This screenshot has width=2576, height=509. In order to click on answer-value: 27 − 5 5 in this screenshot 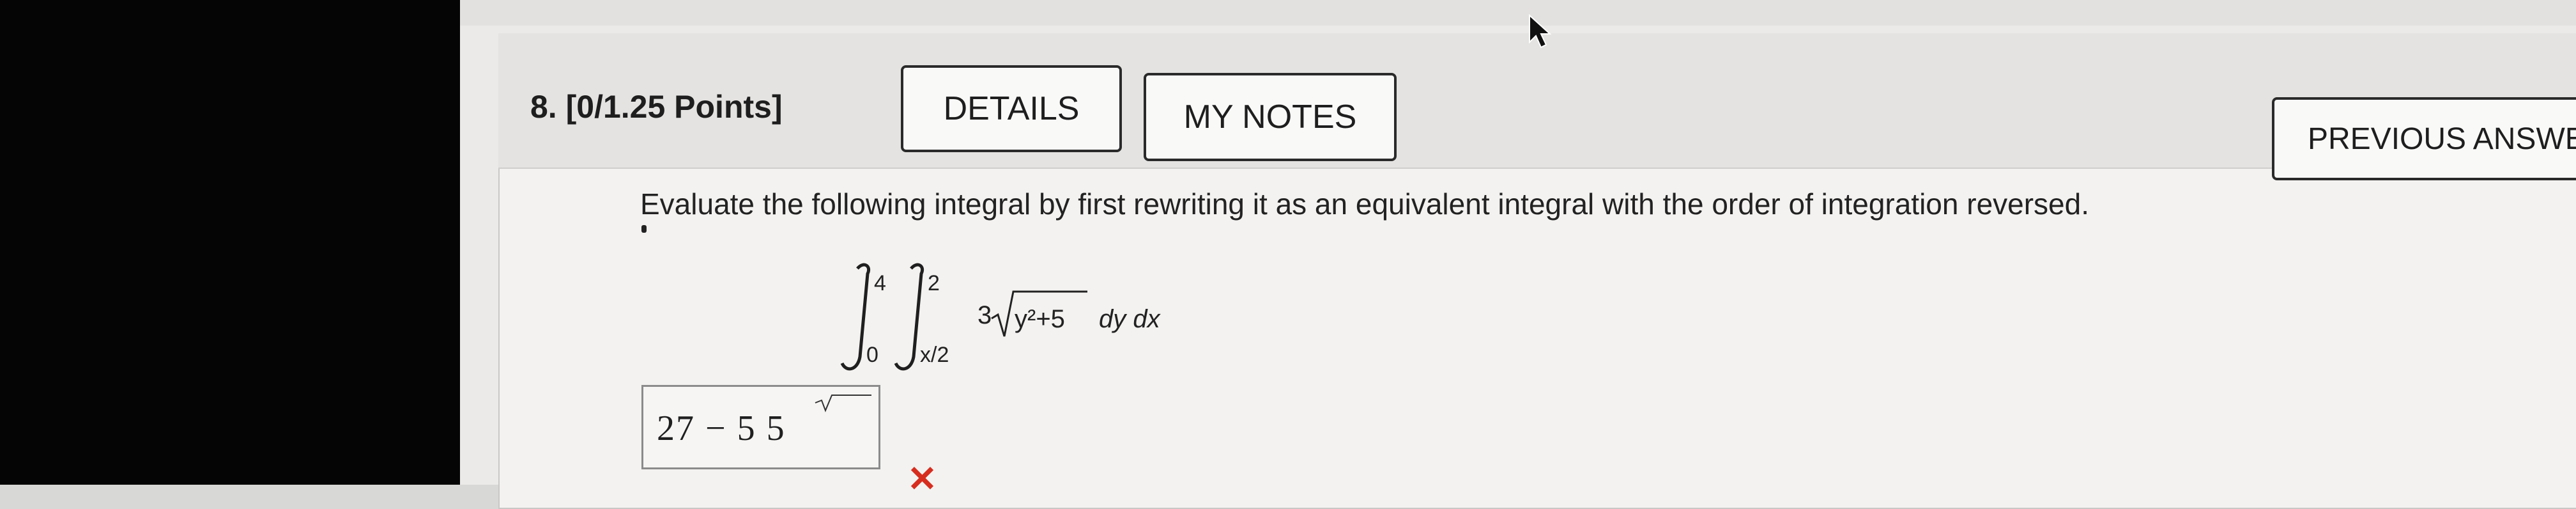, I will do `click(721, 428)`.